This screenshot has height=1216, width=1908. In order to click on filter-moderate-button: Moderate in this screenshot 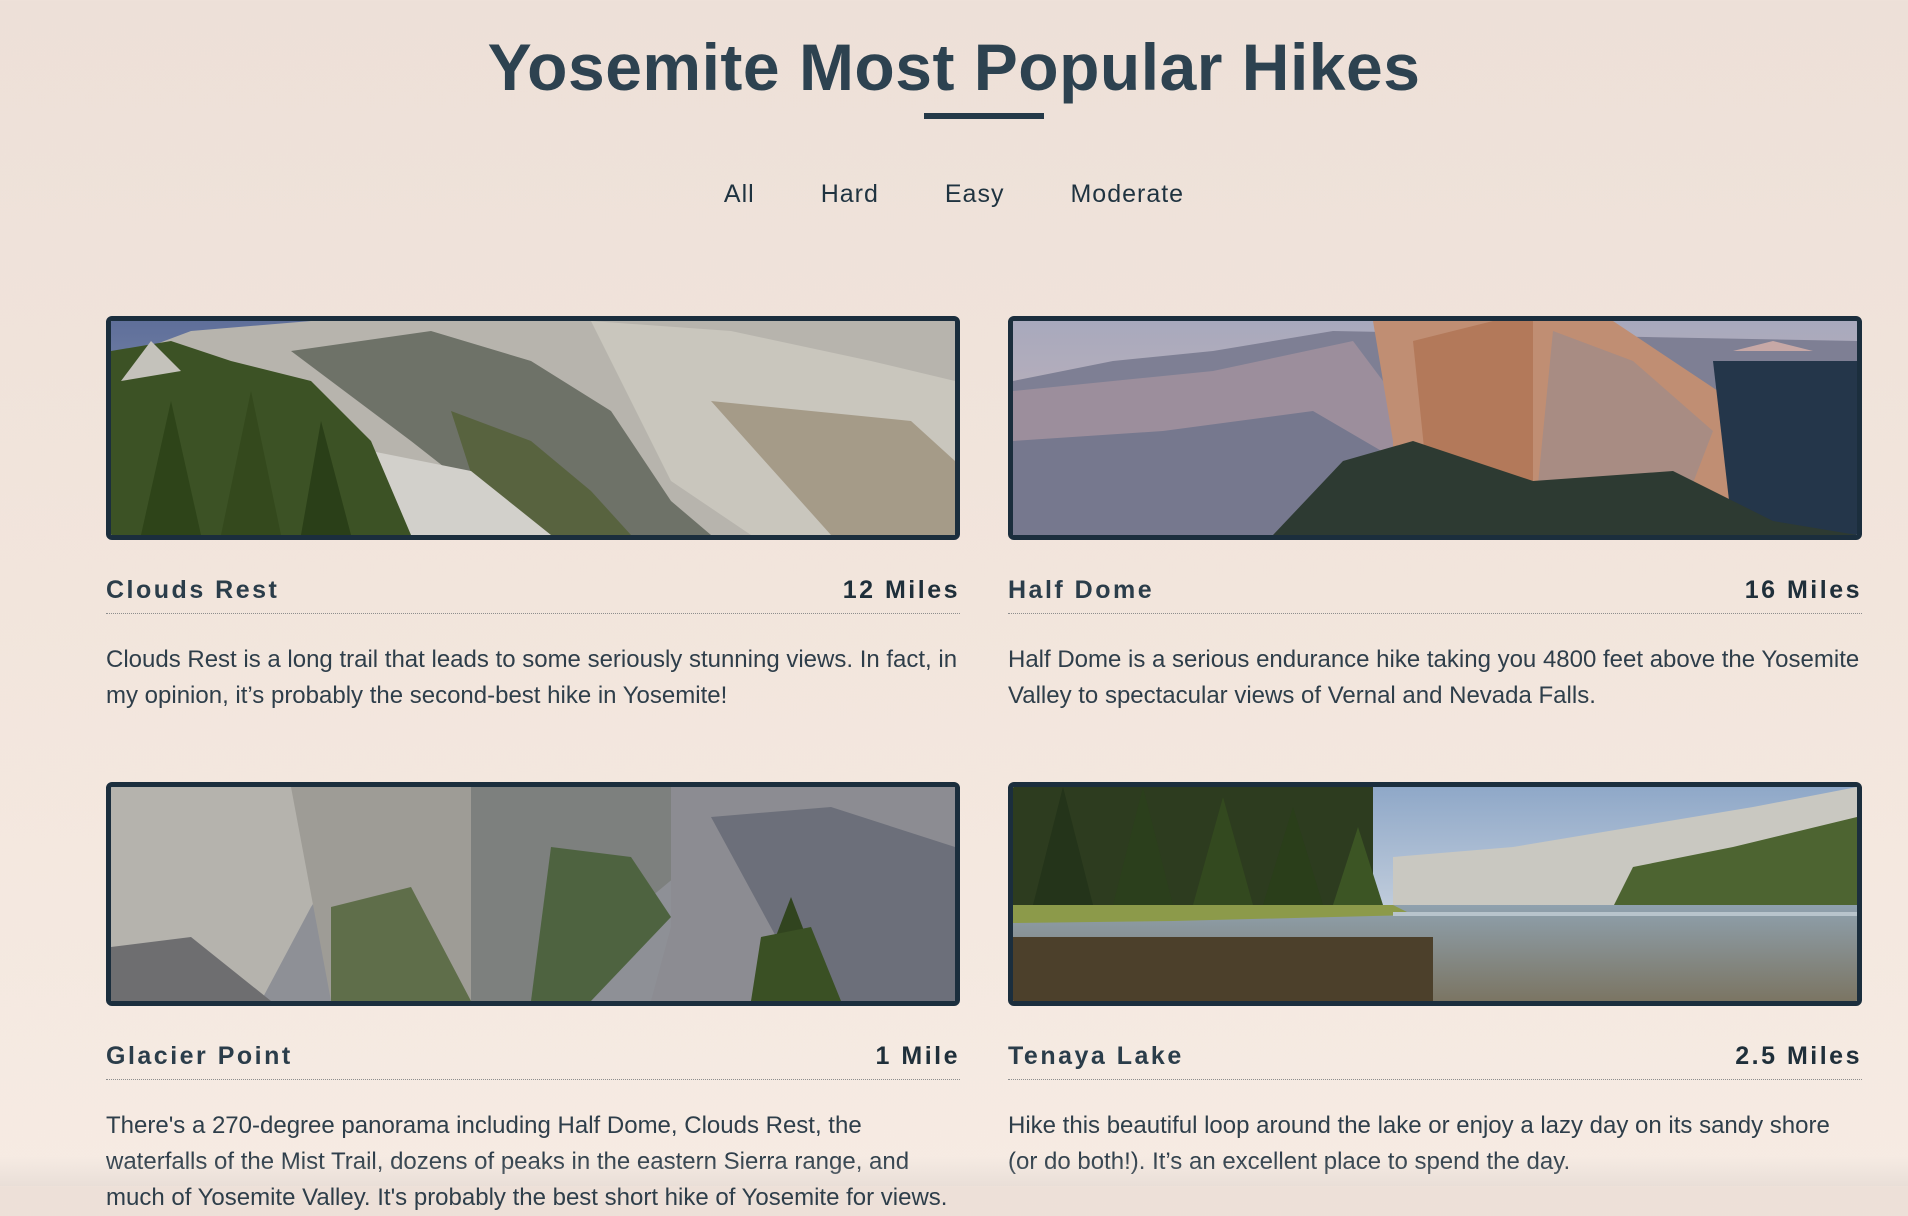, I will do `click(1127, 194)`.